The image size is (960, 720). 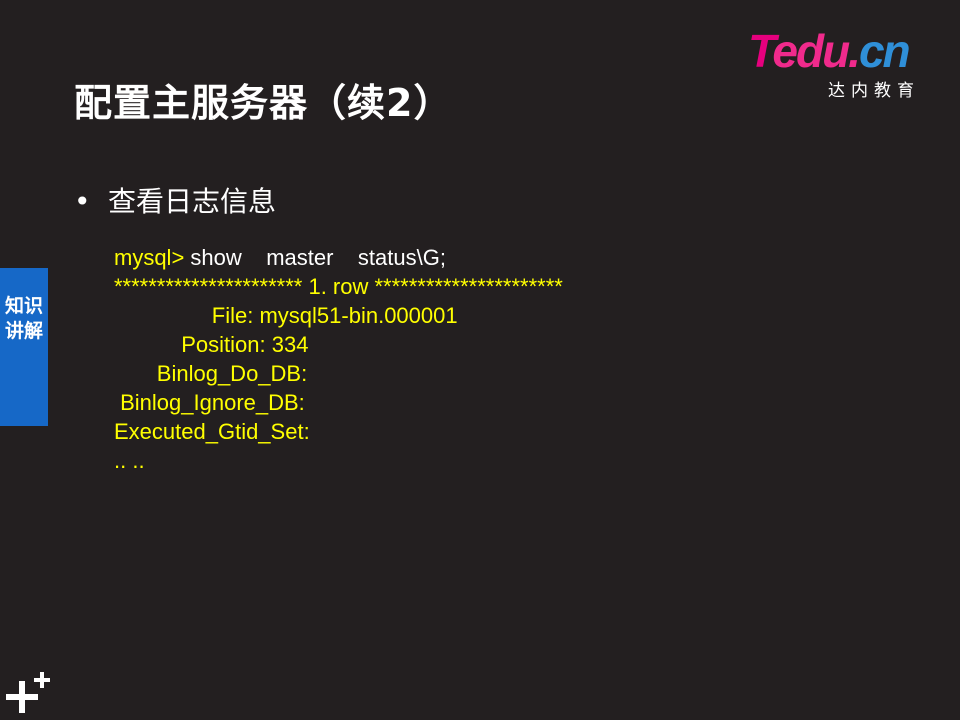 I want to click on slide-title: 配置主服务器（续2）, so click(x=263, y=103).